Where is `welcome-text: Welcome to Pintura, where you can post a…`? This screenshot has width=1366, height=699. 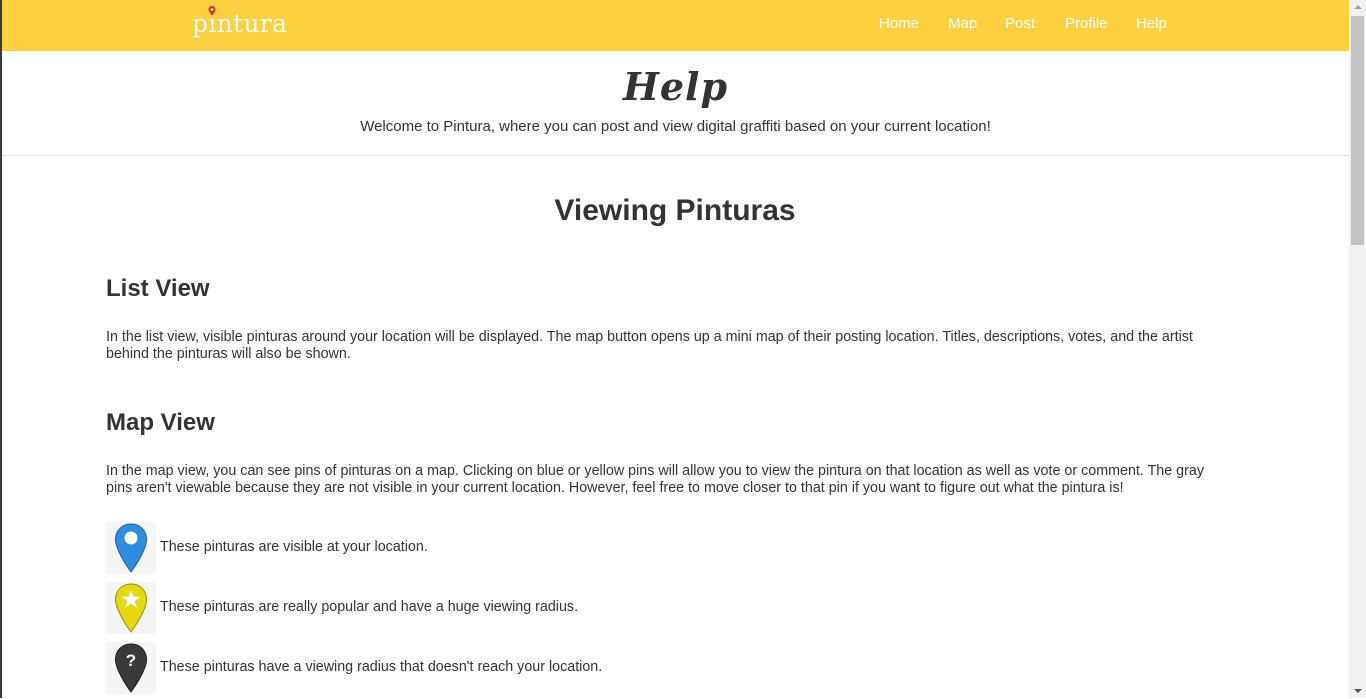
welcome-text: Welcome to Pintura, where you can post a… is located at coordinates (675, 126).